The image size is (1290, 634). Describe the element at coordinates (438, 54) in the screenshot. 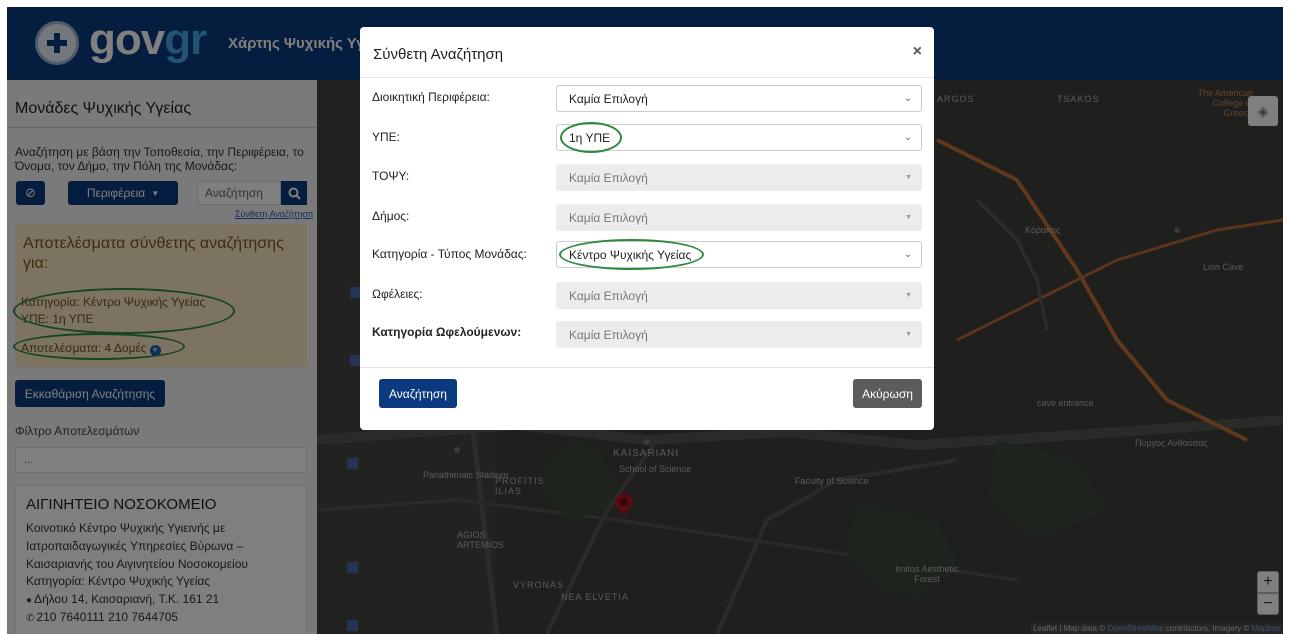

I see `modal-title: Σύνθετη Αναζήτηση` at that location.